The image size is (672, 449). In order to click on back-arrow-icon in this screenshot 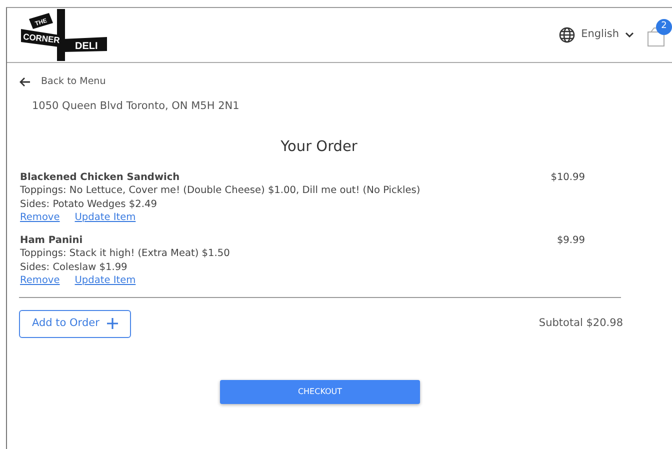, I will do `click(25, 82)`.